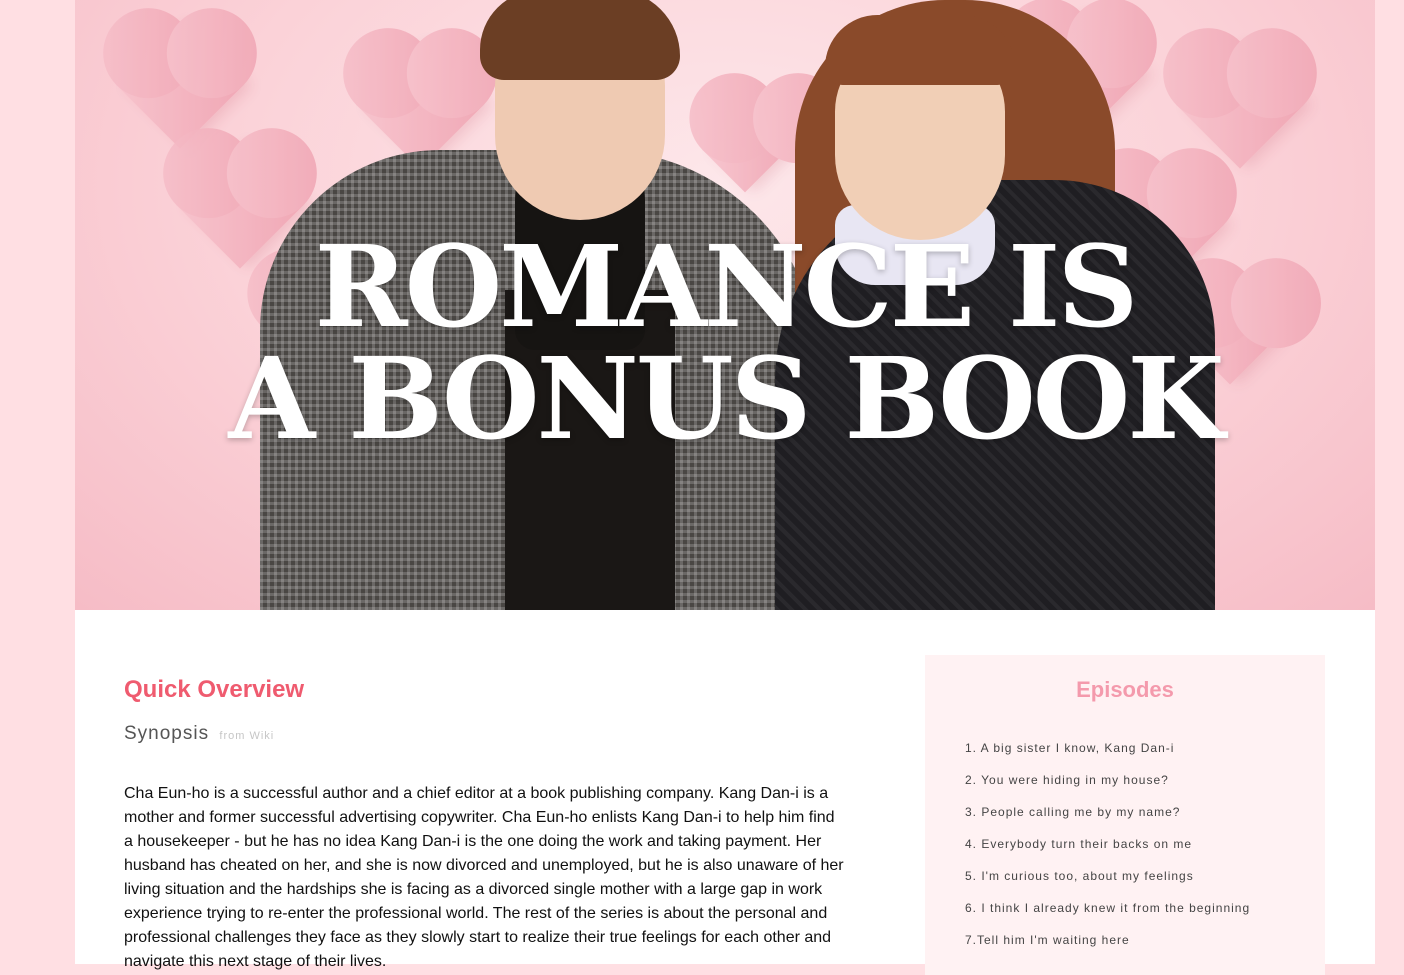 Image resolution: width=1404 pixels, height=975 pixels. I want to click on episode-item: 4. Everybody turn their backs on me, so click(1107, 851).